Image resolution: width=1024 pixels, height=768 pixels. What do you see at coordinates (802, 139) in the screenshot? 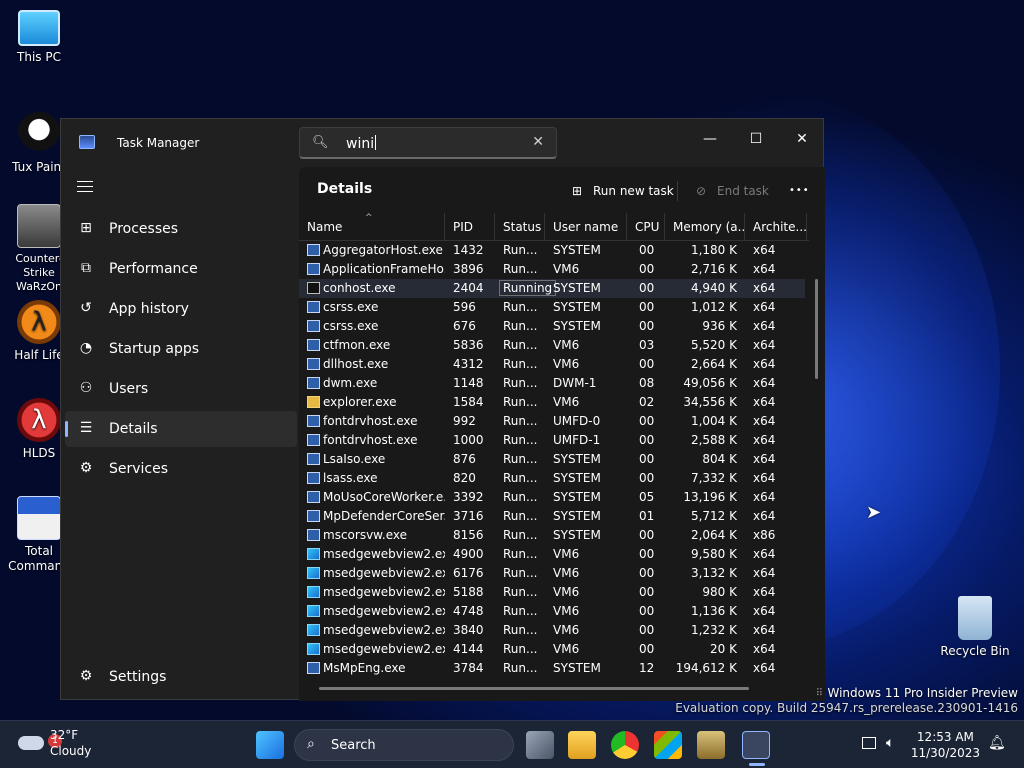
I see `close-button: ✕` at bounding box center [802, 139].